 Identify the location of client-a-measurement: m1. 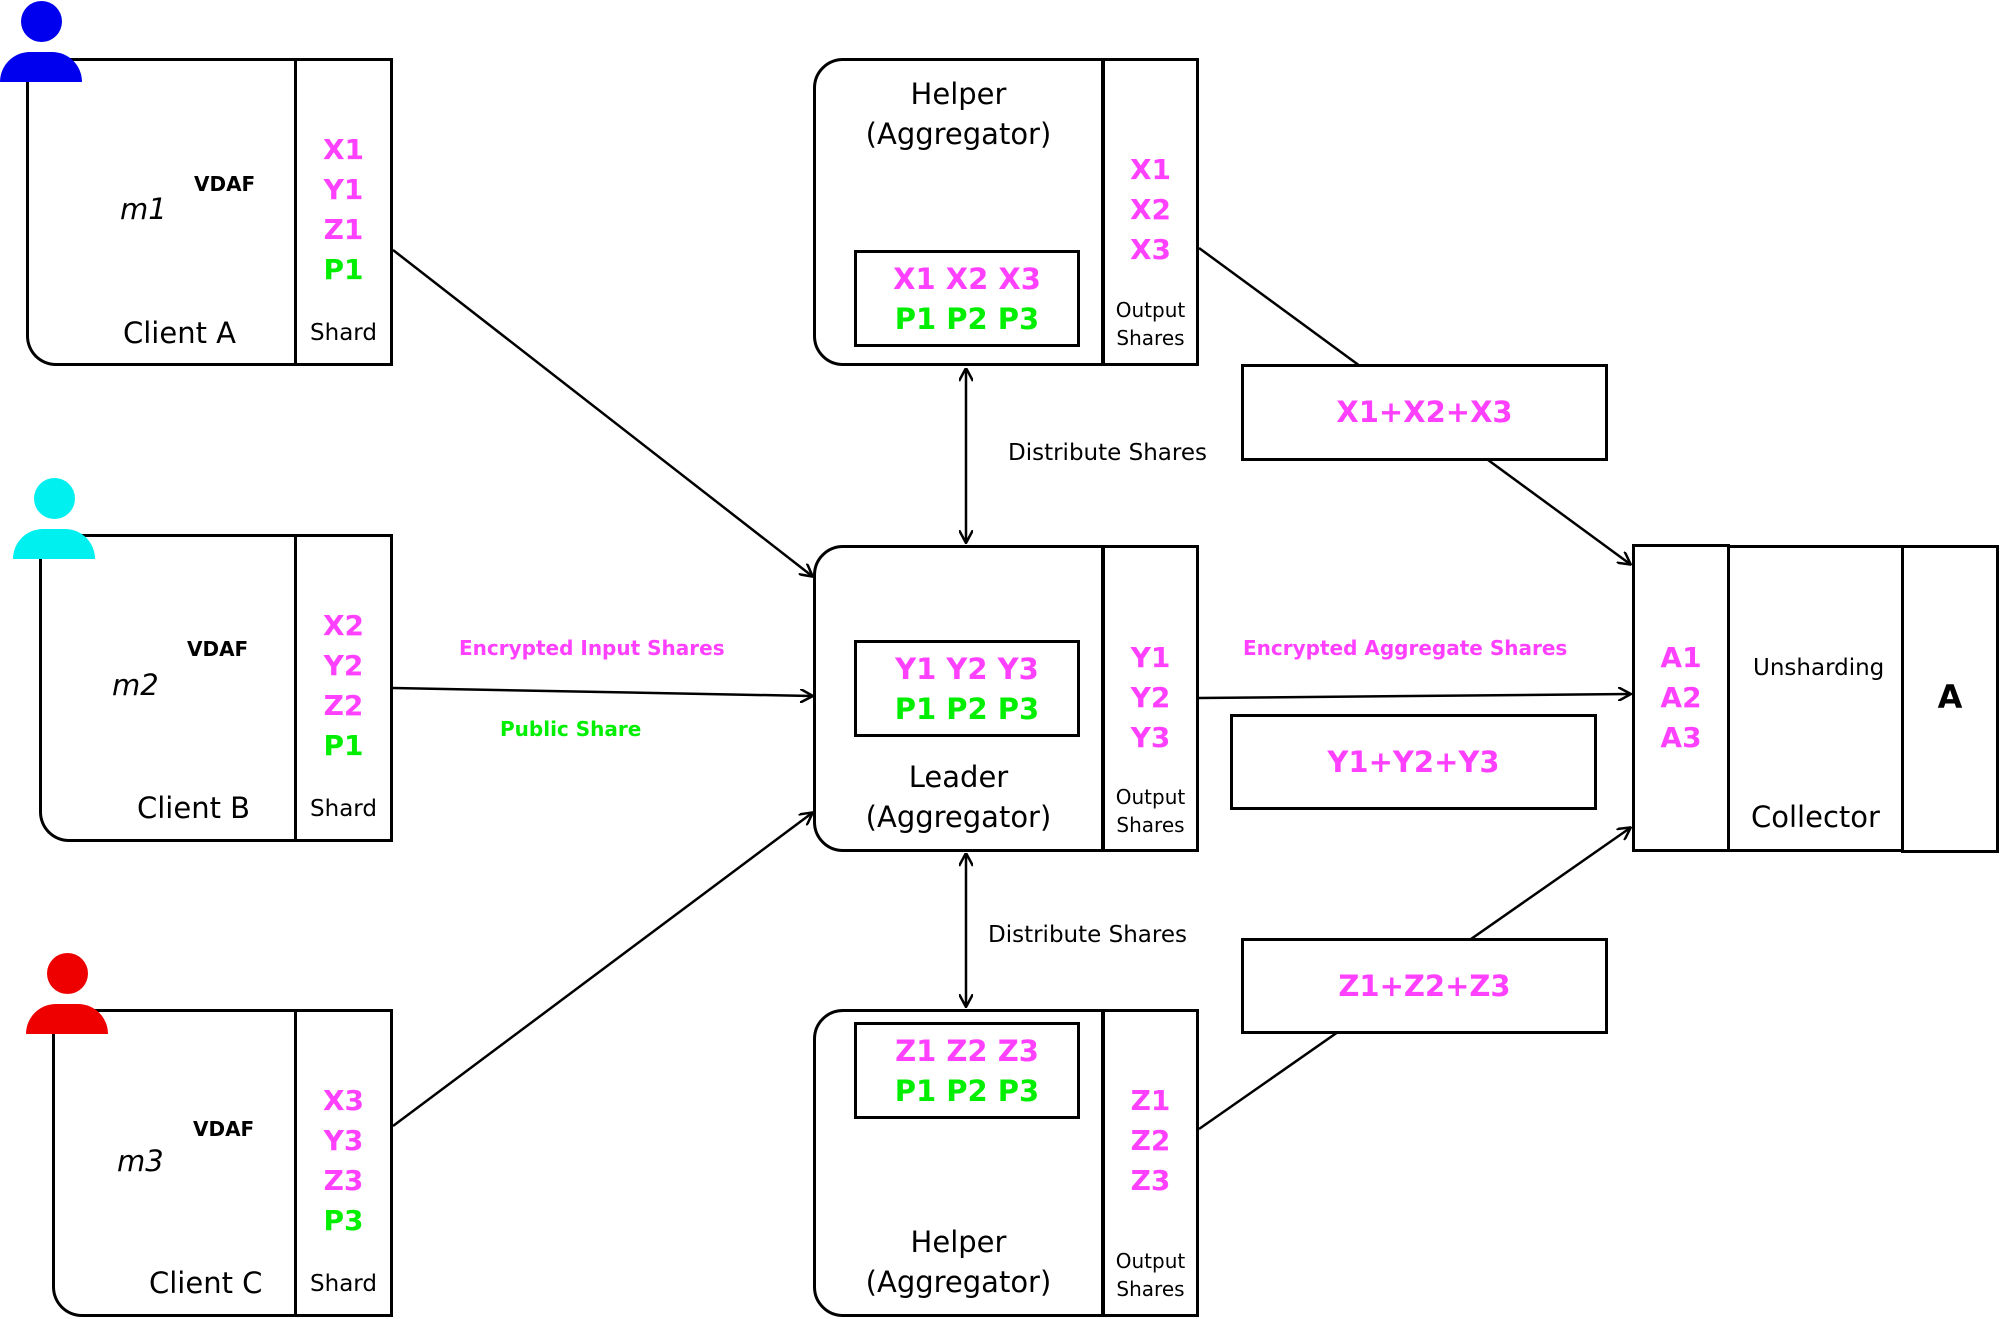
(143, 209).